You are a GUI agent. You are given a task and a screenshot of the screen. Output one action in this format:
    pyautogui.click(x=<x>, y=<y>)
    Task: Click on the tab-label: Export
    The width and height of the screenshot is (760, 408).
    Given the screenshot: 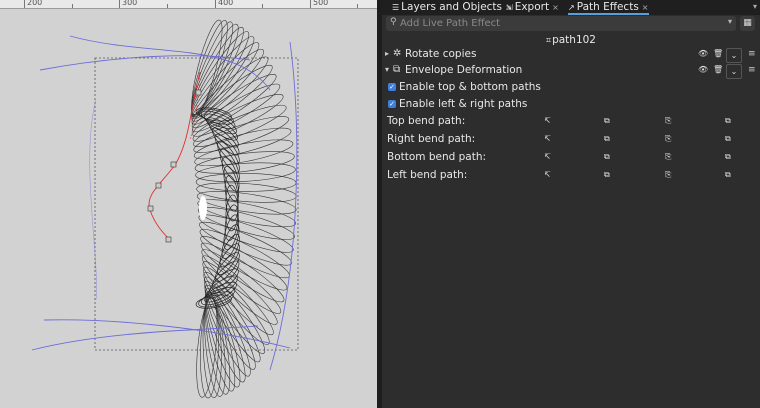 What is the action you would take?
    pyautogui.click(x=532, y=7)
    